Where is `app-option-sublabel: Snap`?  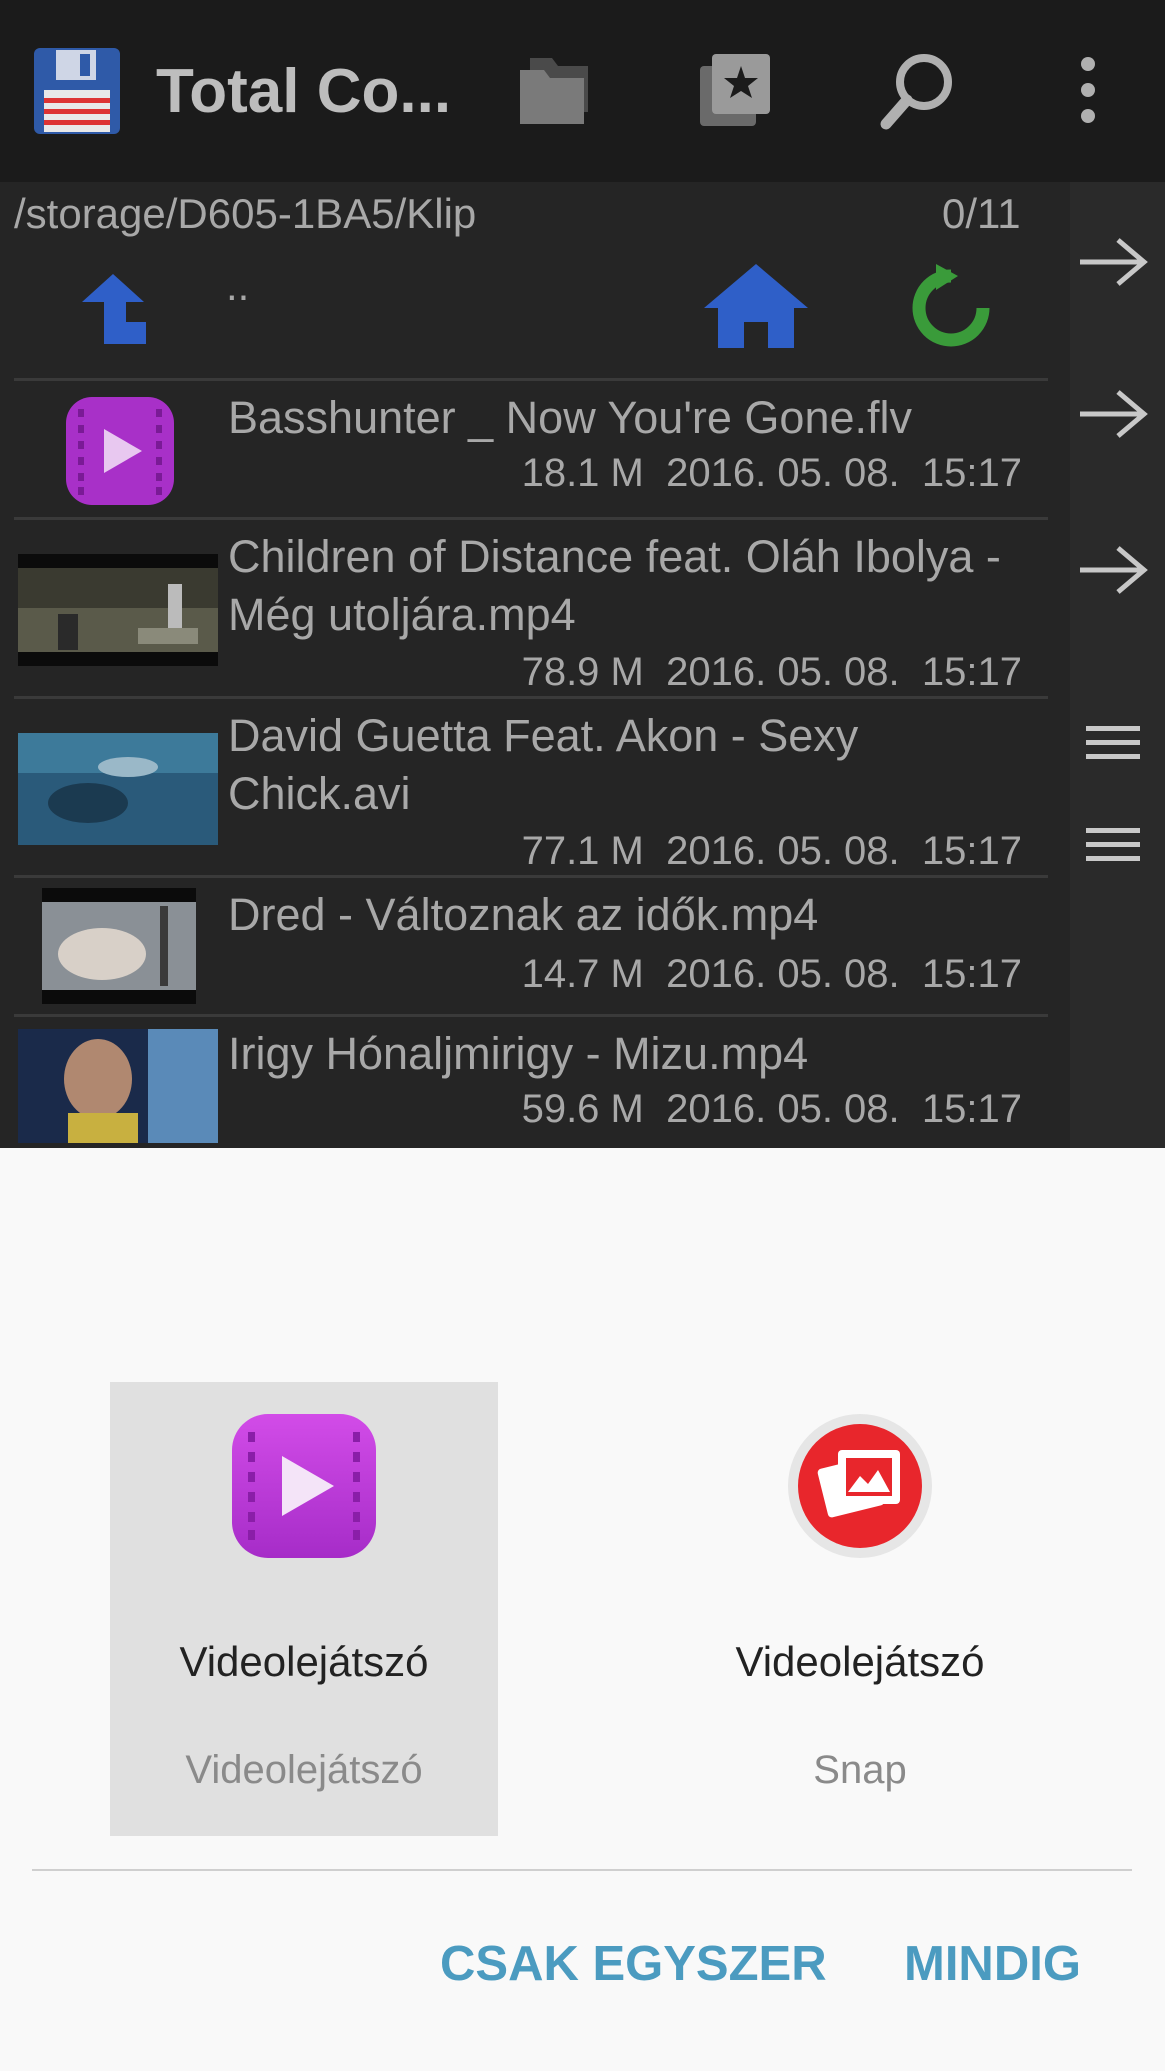
app-option-sublabel: Snap is located at coordinates (860, 1770).